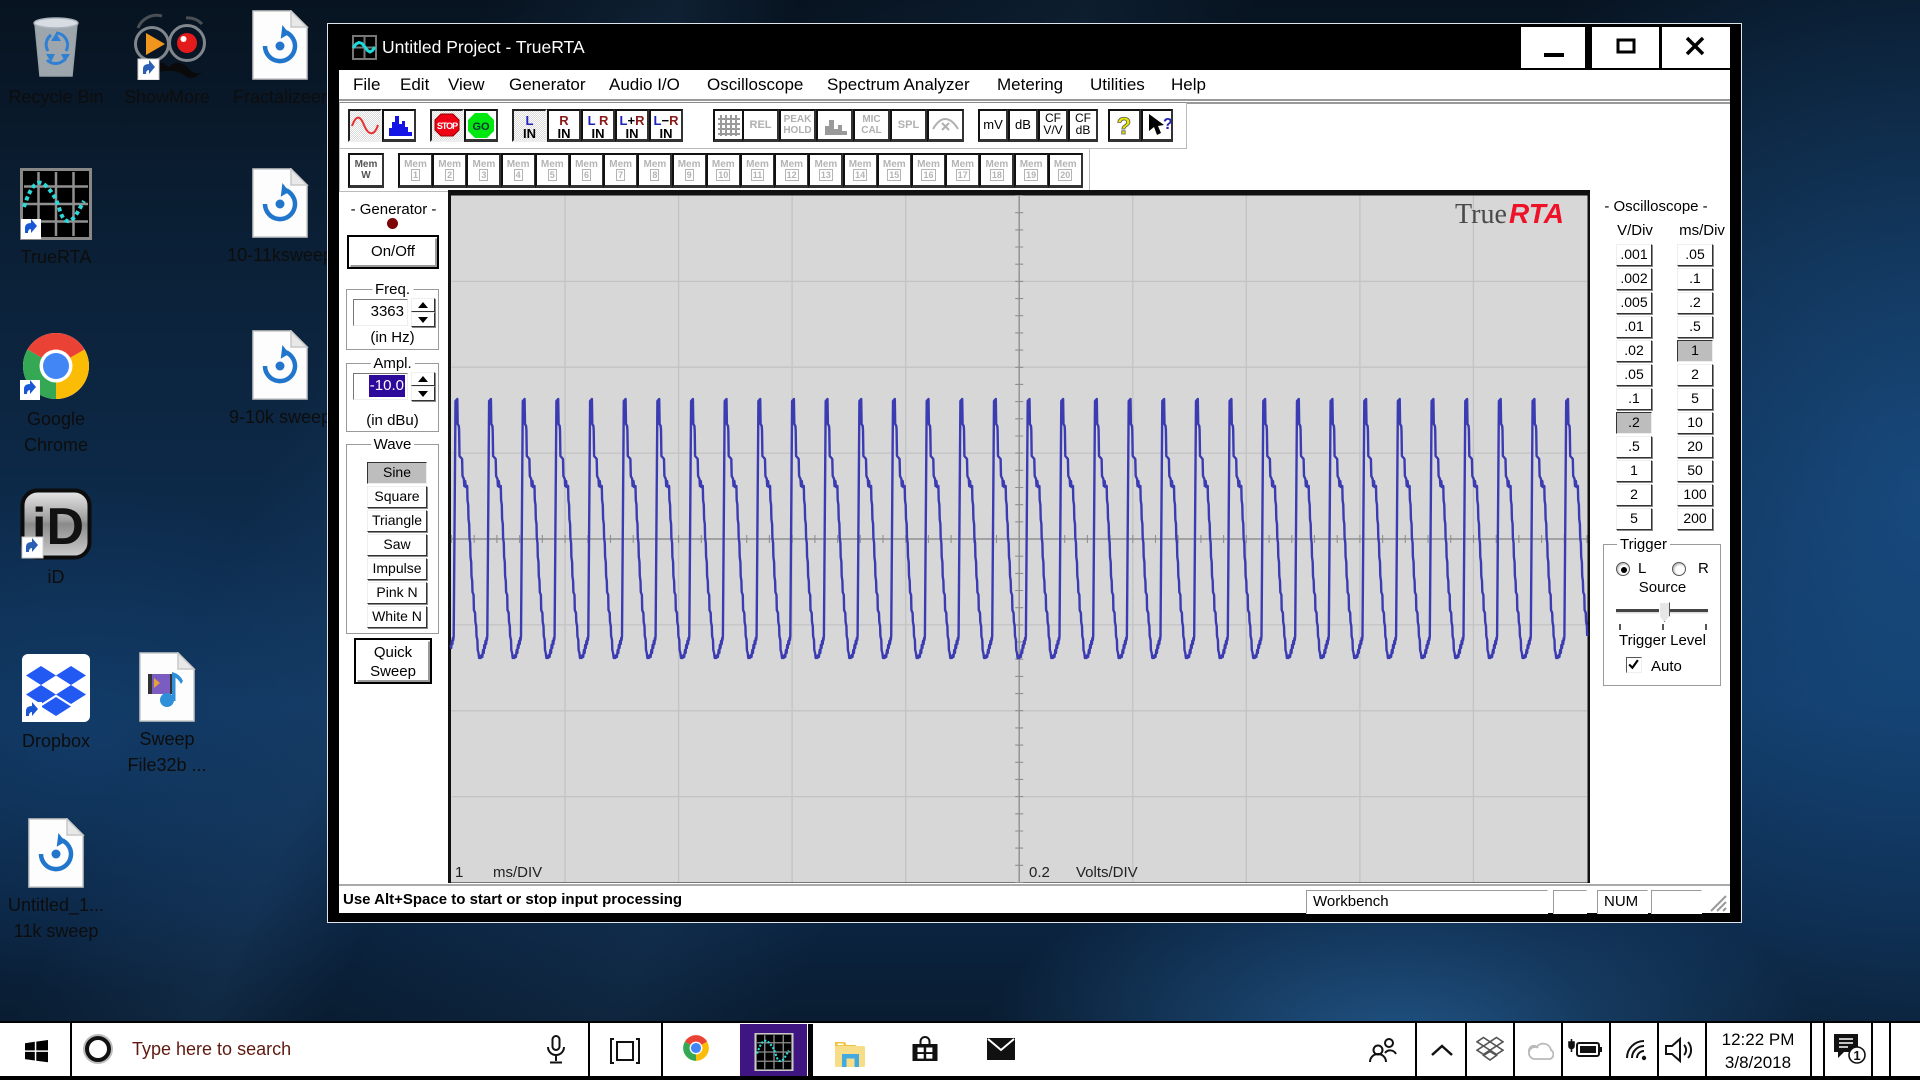  Describe the element at coordinates (517, 872) in the screenshot. I see `svg-text: ms/DIV` at that location.